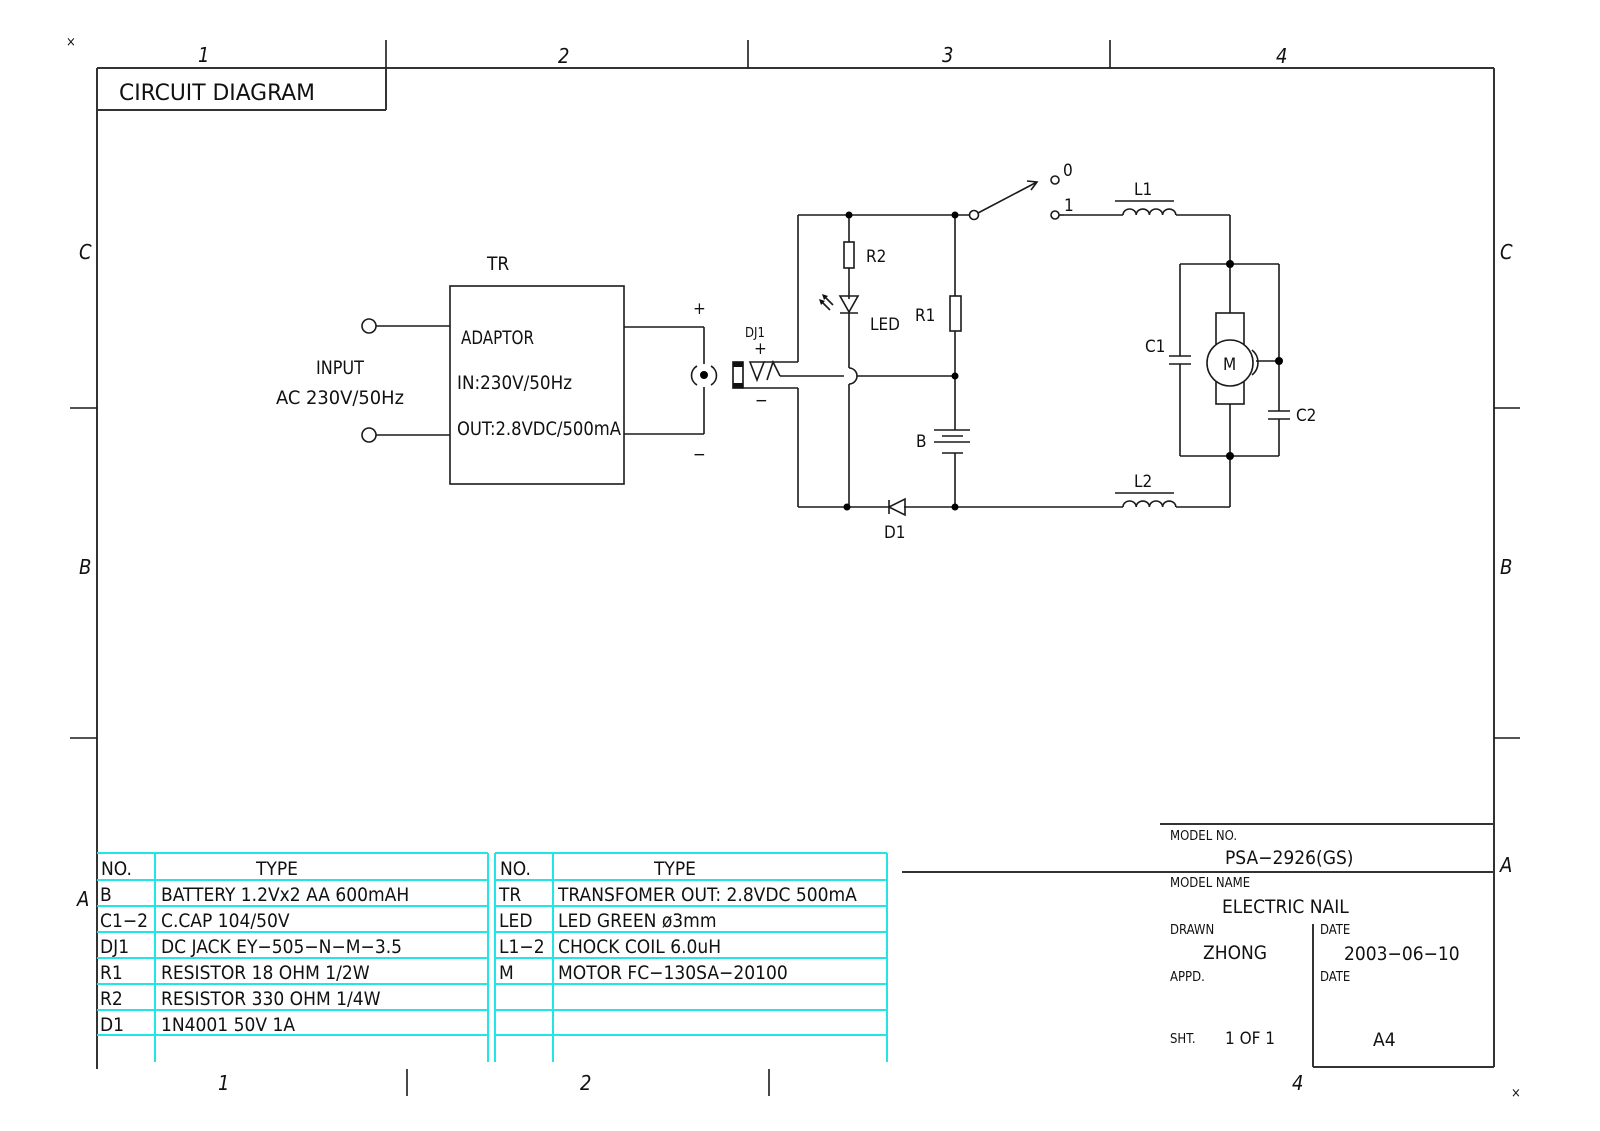  What do you see at coordinates (369, 326) in the screenshot?
I see `input-terminal-1-icon` at bounding box center [369, 326].